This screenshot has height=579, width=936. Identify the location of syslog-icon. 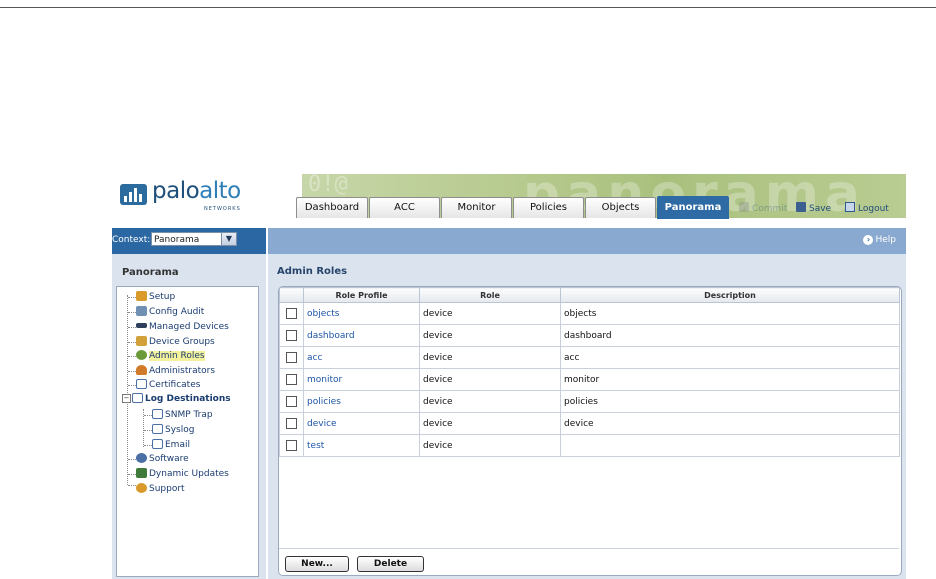
(157, 429).